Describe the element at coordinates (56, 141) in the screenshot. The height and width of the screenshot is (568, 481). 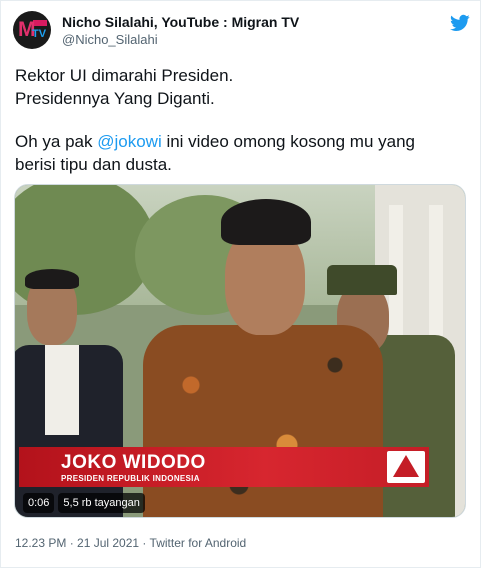
I see `tweet-line-3-before: Oh ya pak` at that location.